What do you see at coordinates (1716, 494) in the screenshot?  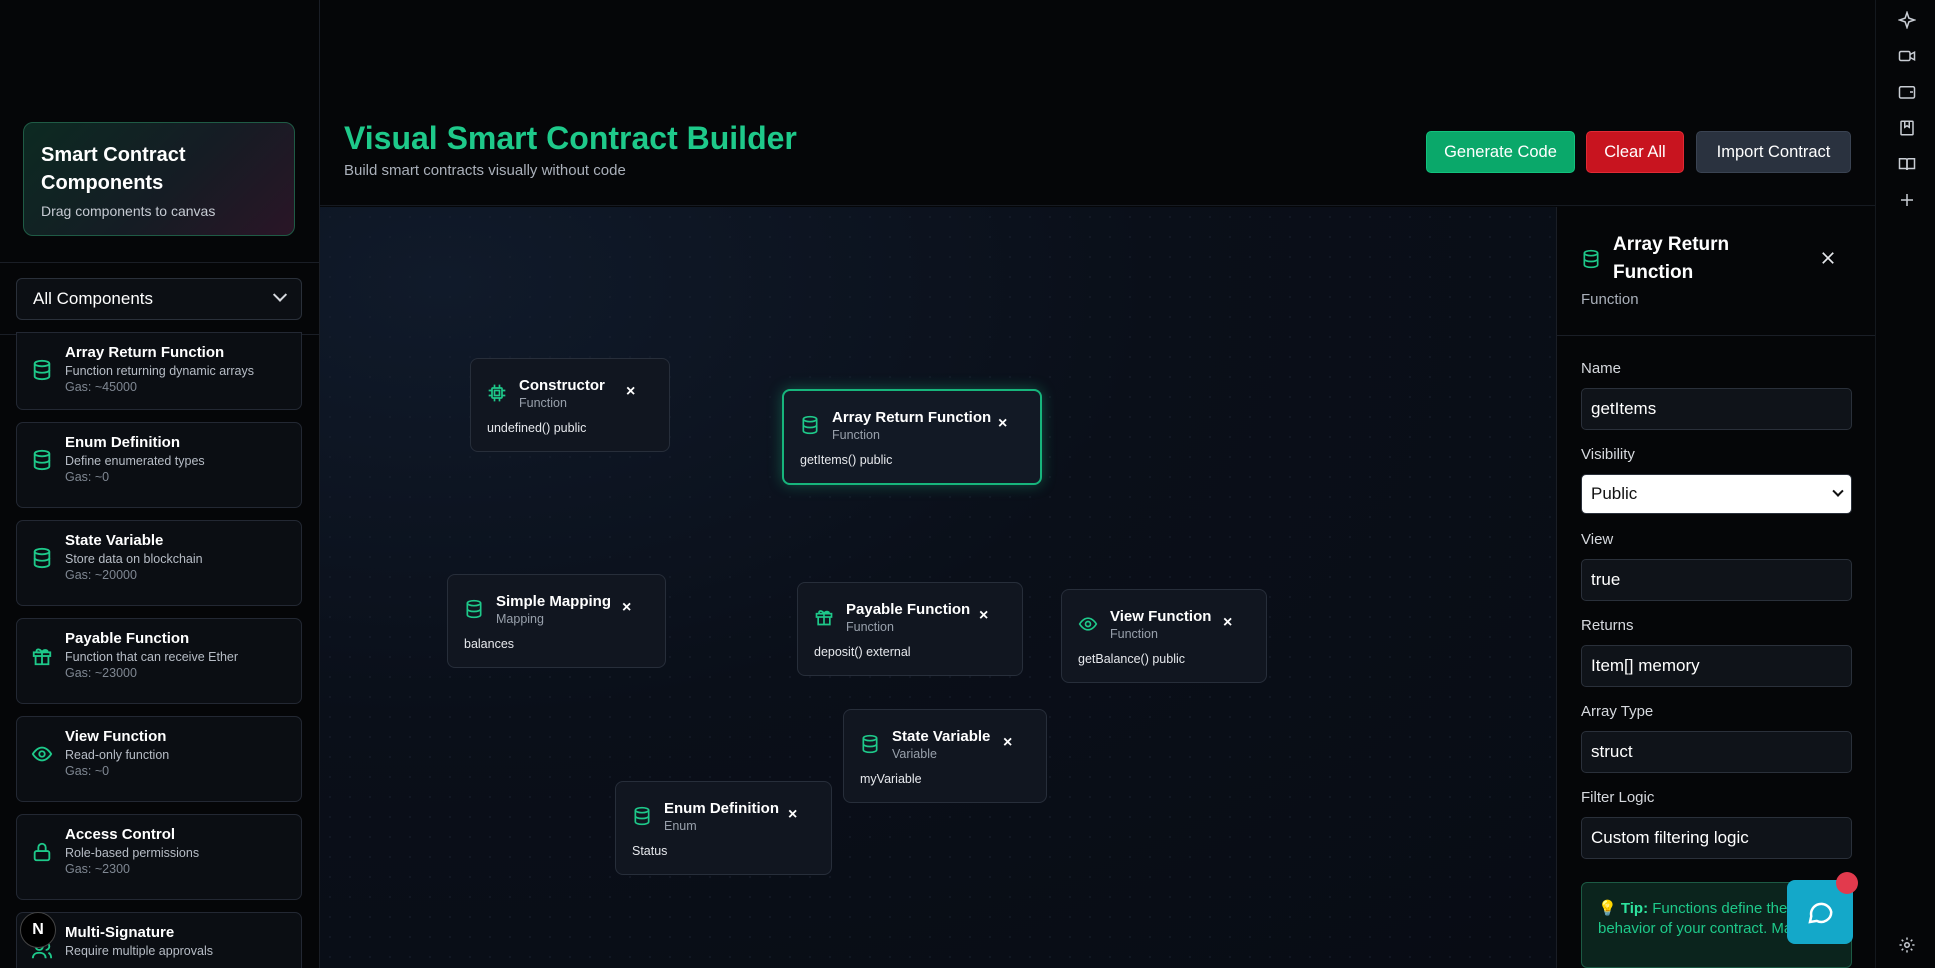 I see `visibility-select: Public` at bounding box center [1716, 494].